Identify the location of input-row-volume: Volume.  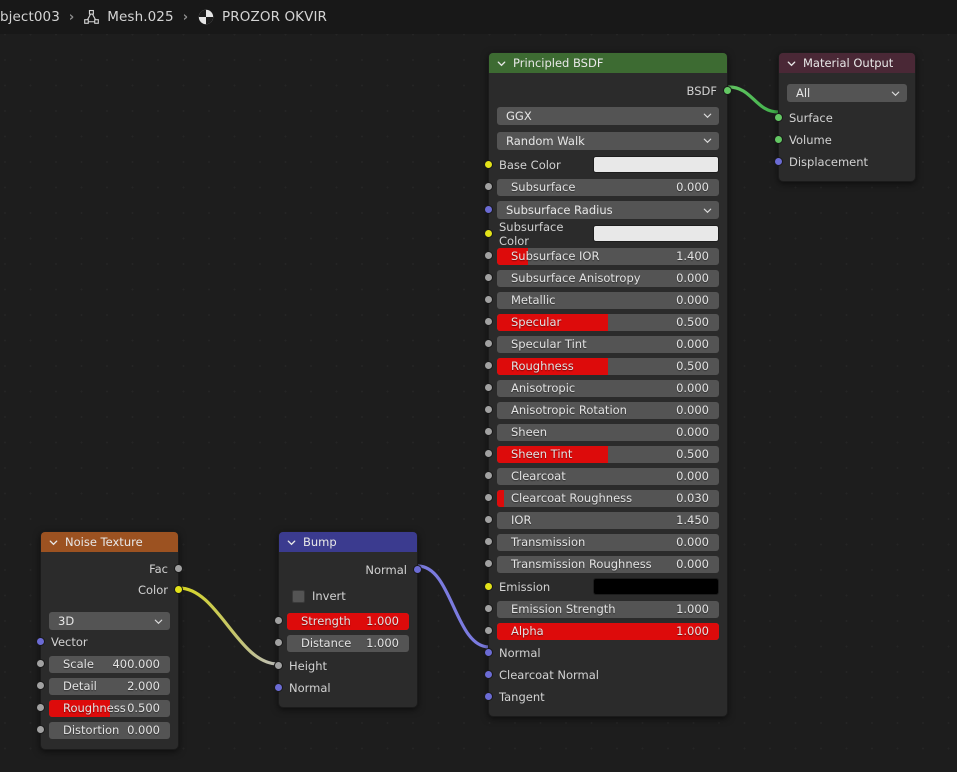
(840, 140).